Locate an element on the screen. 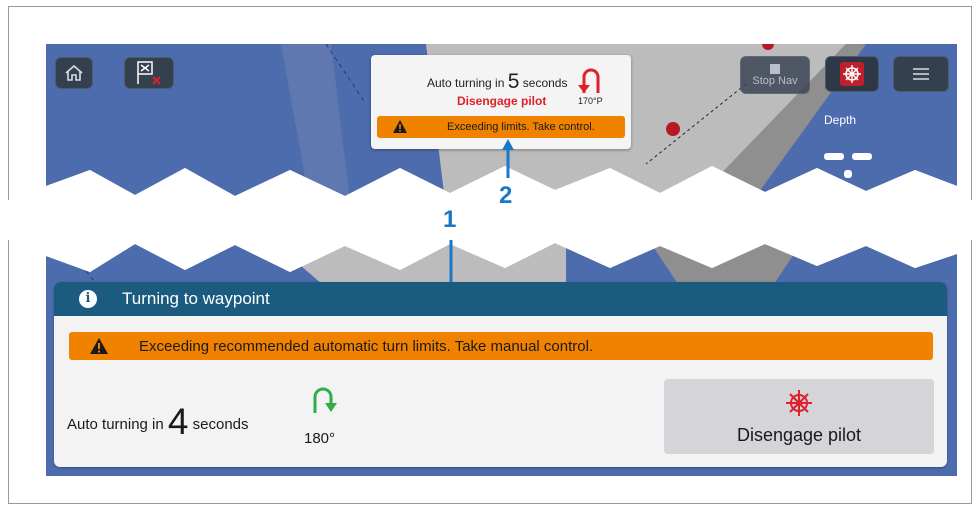  u-turn-starboard-icon is located at coordinates (325, 400).